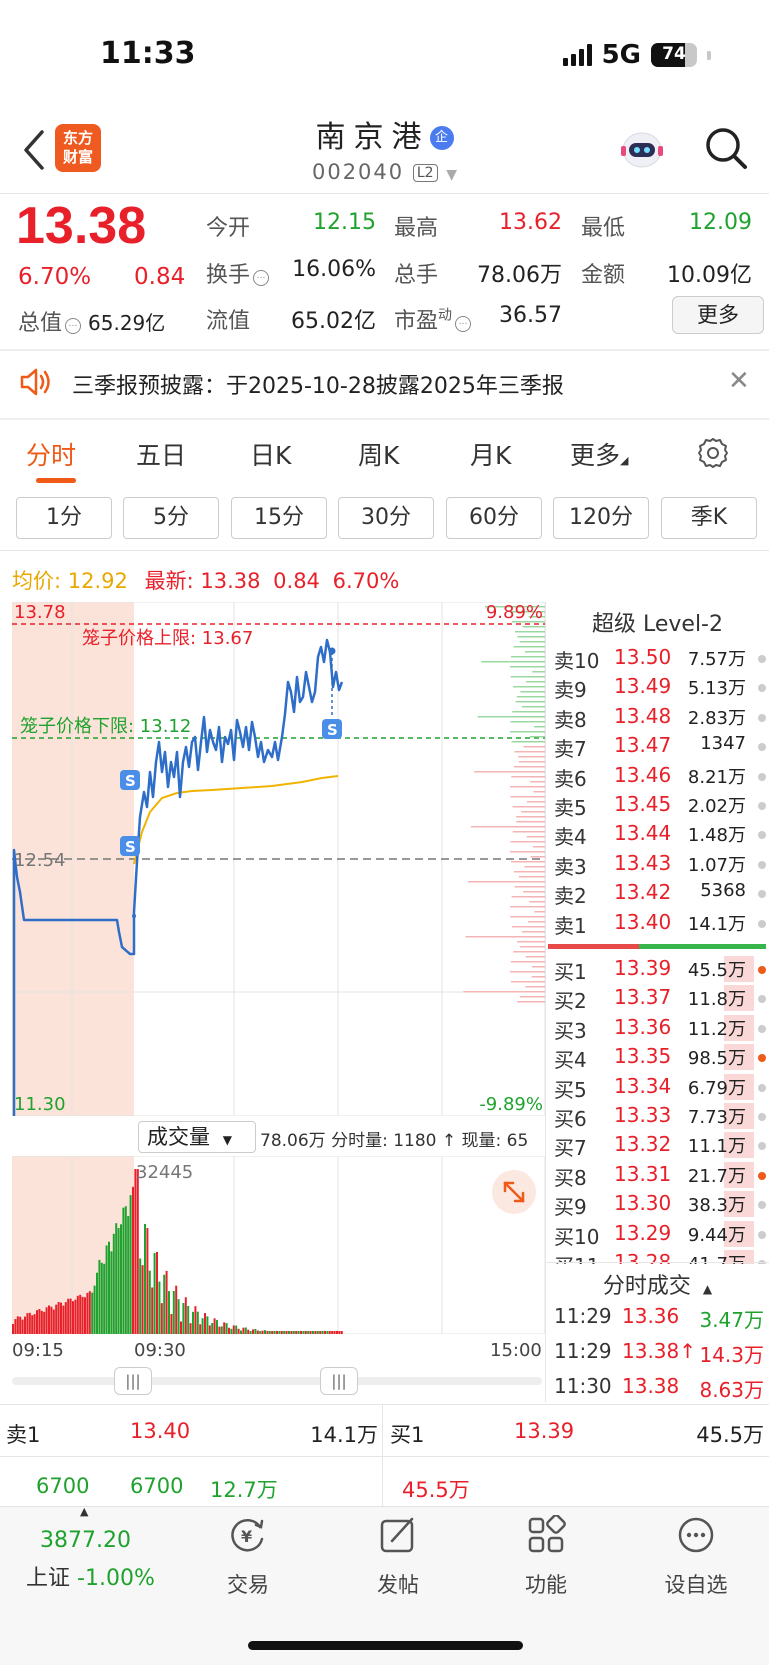 The width and height of the screenshot is (769, 1665). Describe the element at coordinates (762, 835) in the screenshot. I see `status-dot` at that location.